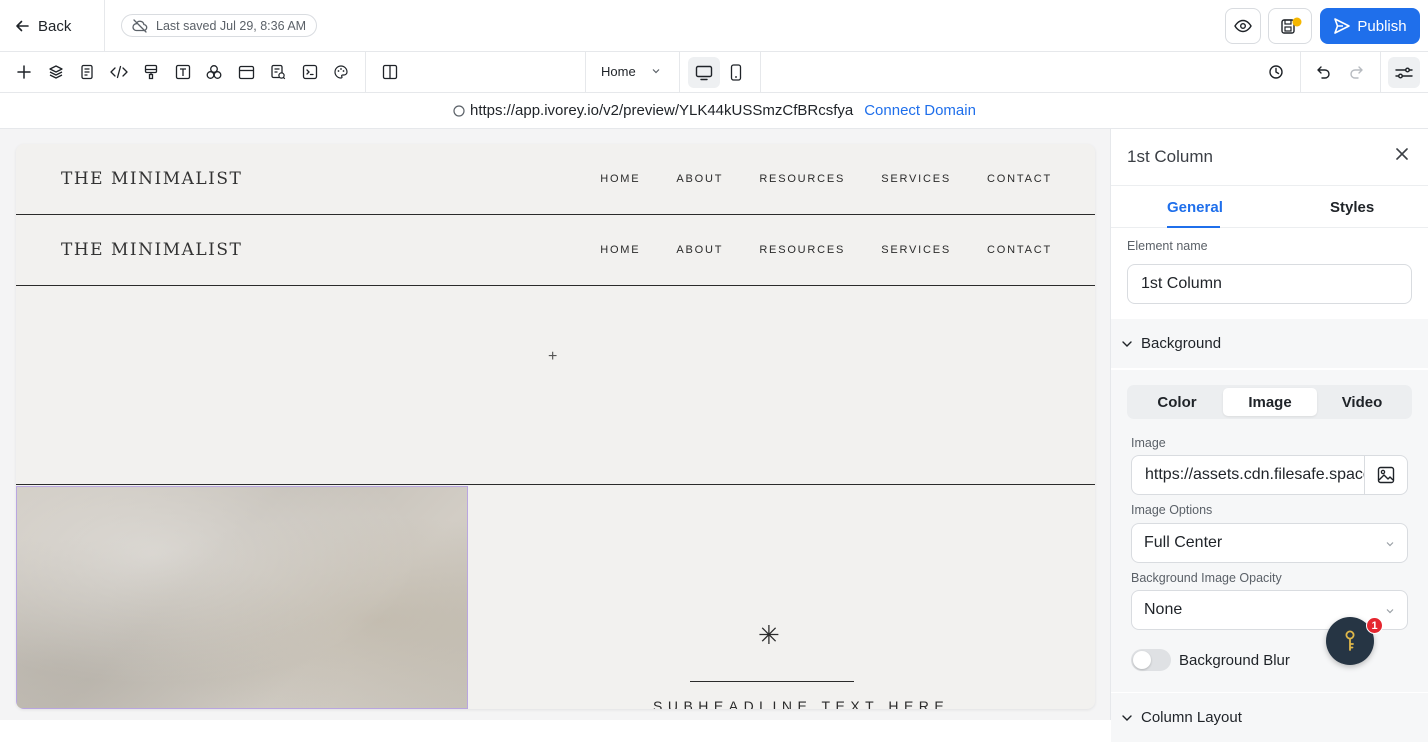  Describe the element at coordinates (390, 72) in the screenshot. I see `columns-icon` at that location.